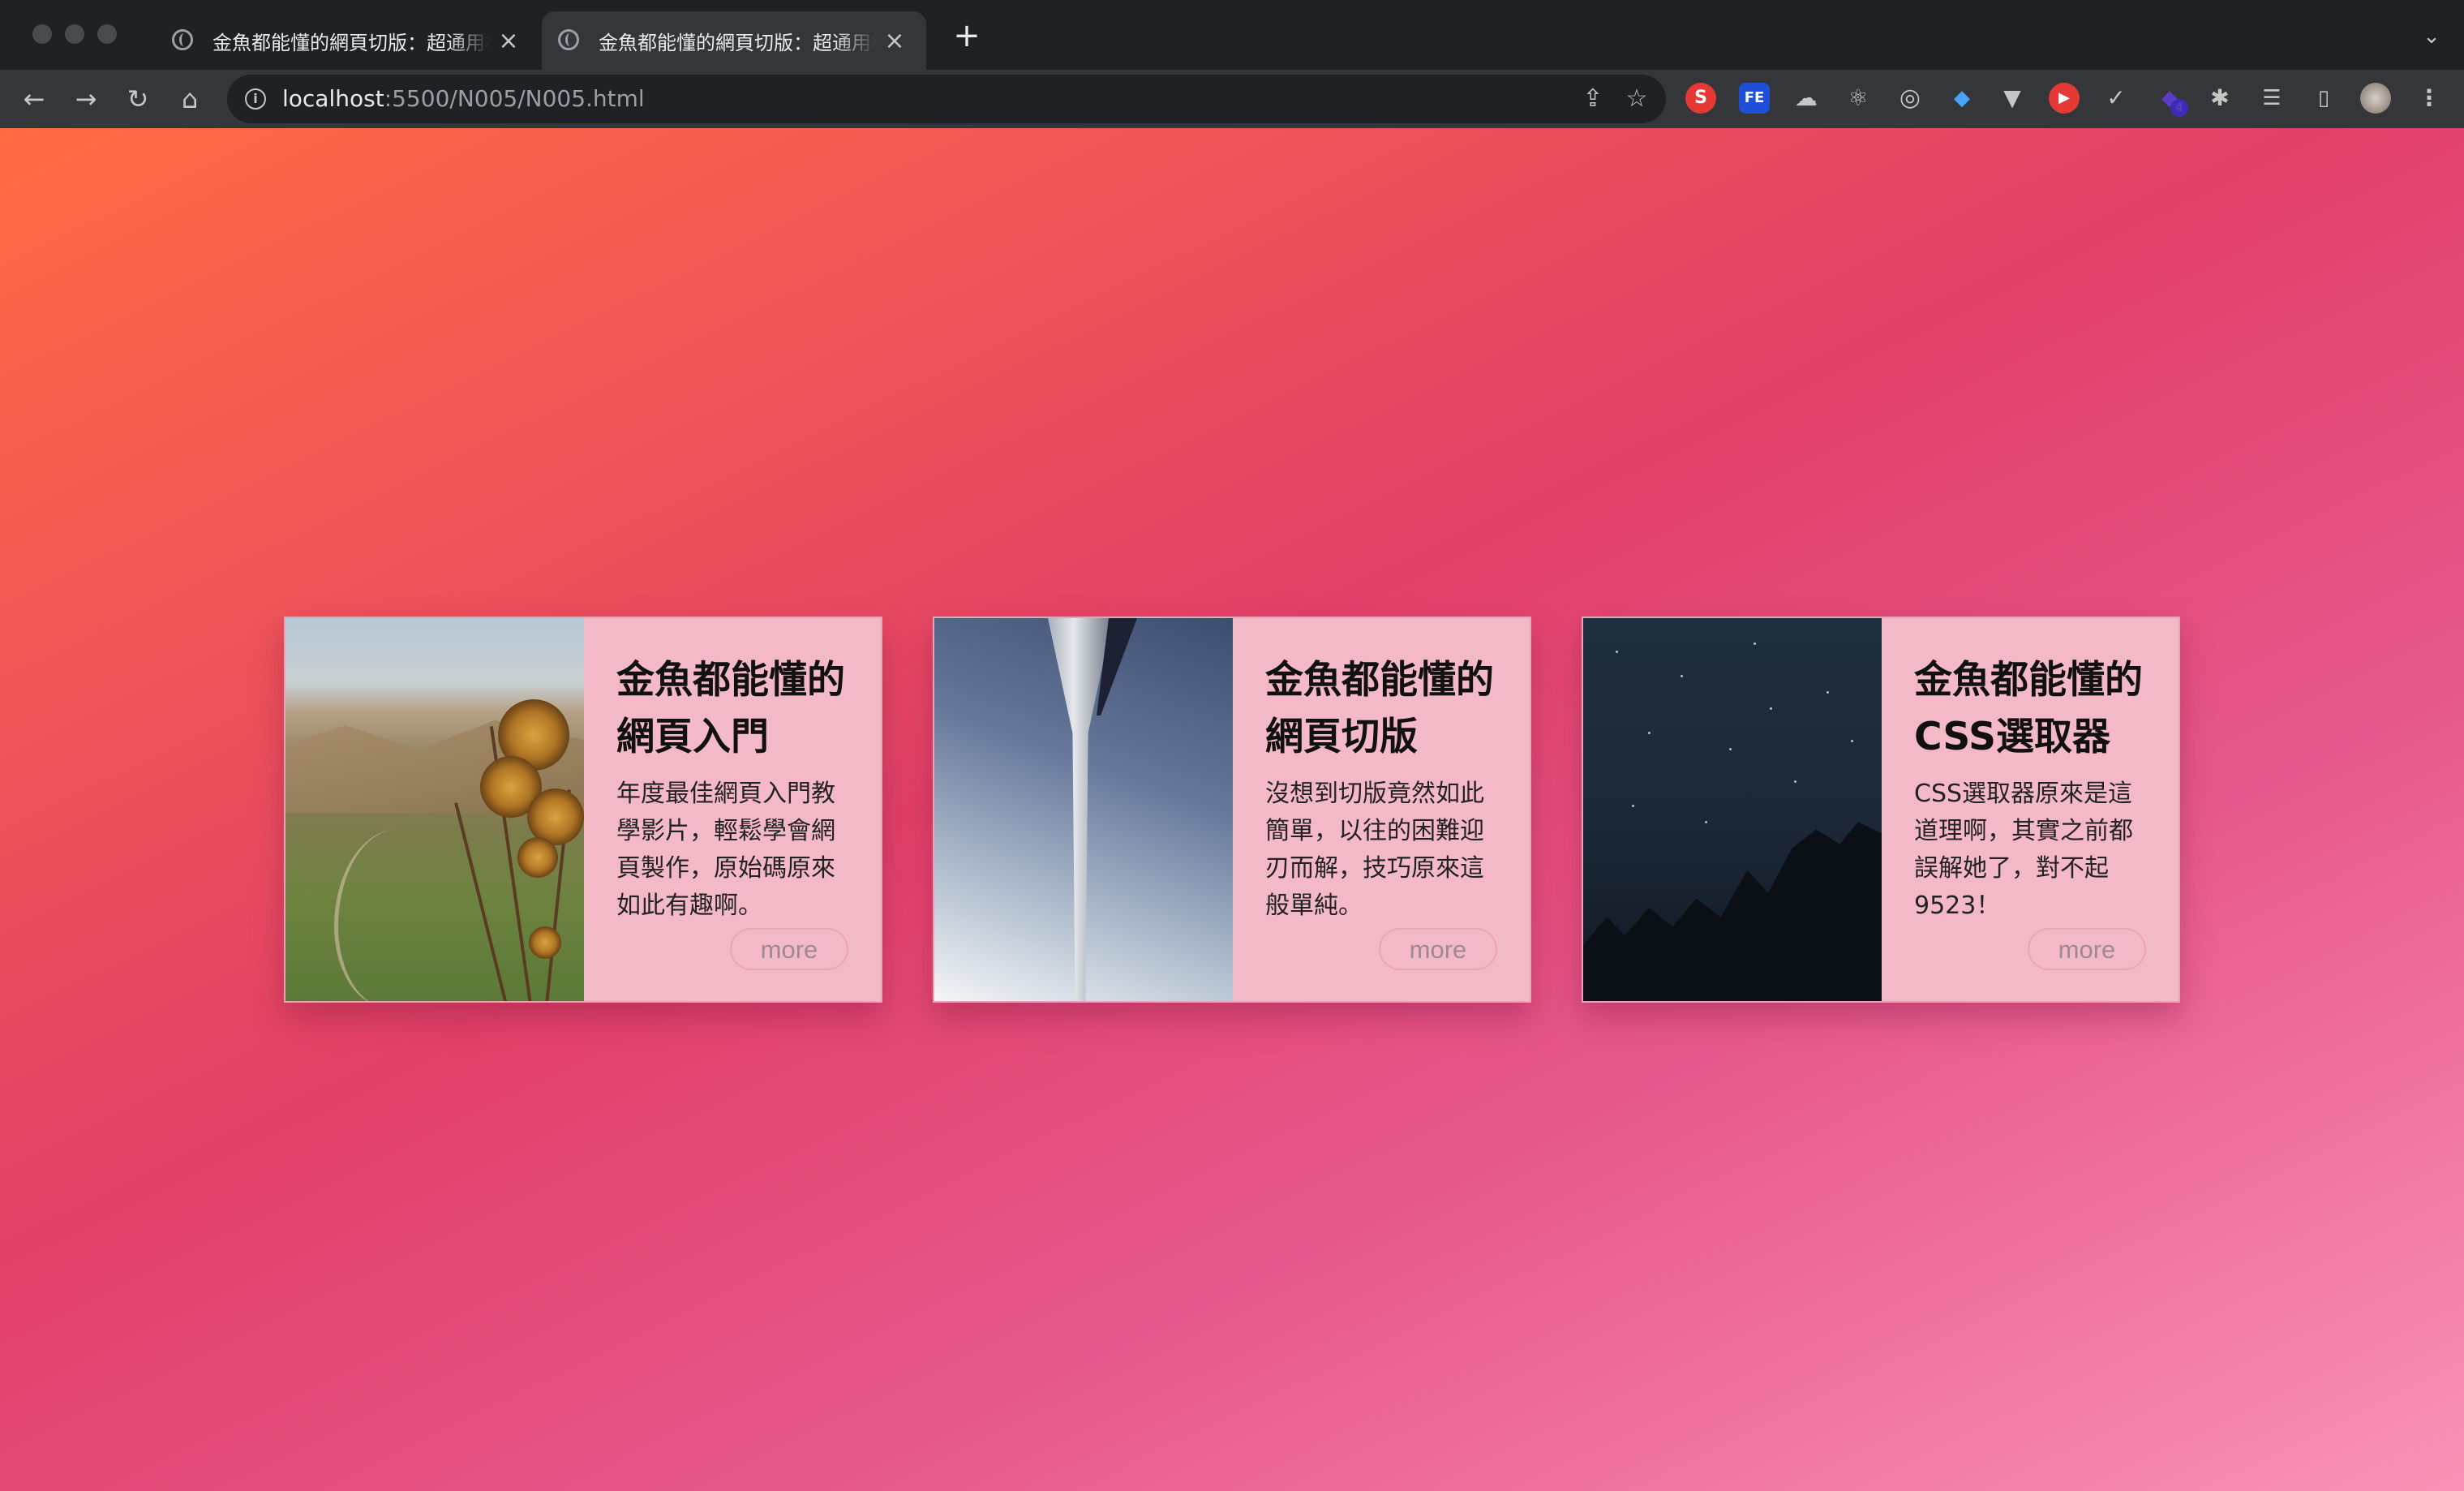 This screenshot has height=1491, width=2464. Describe the element at coordinates (1636, 99) in the screenshot. I see `bookmark-star-icon: ☆` at that location.